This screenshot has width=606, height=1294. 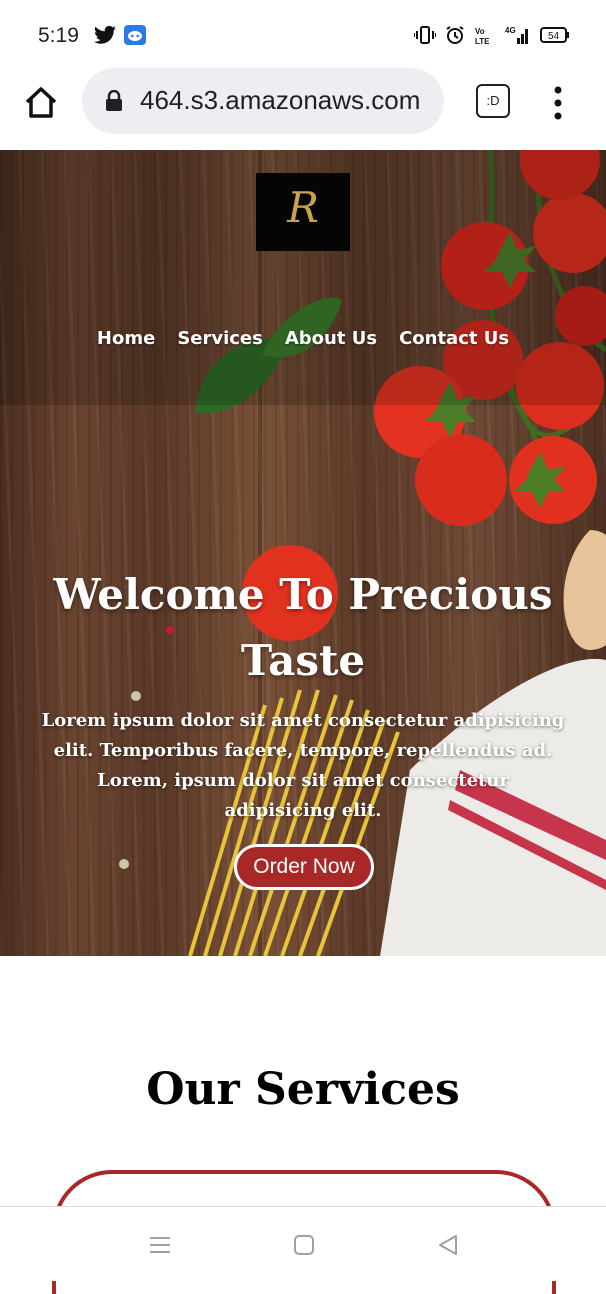 I want to click on nav-contact-us: Contact Us, so click(x=454, y=338).